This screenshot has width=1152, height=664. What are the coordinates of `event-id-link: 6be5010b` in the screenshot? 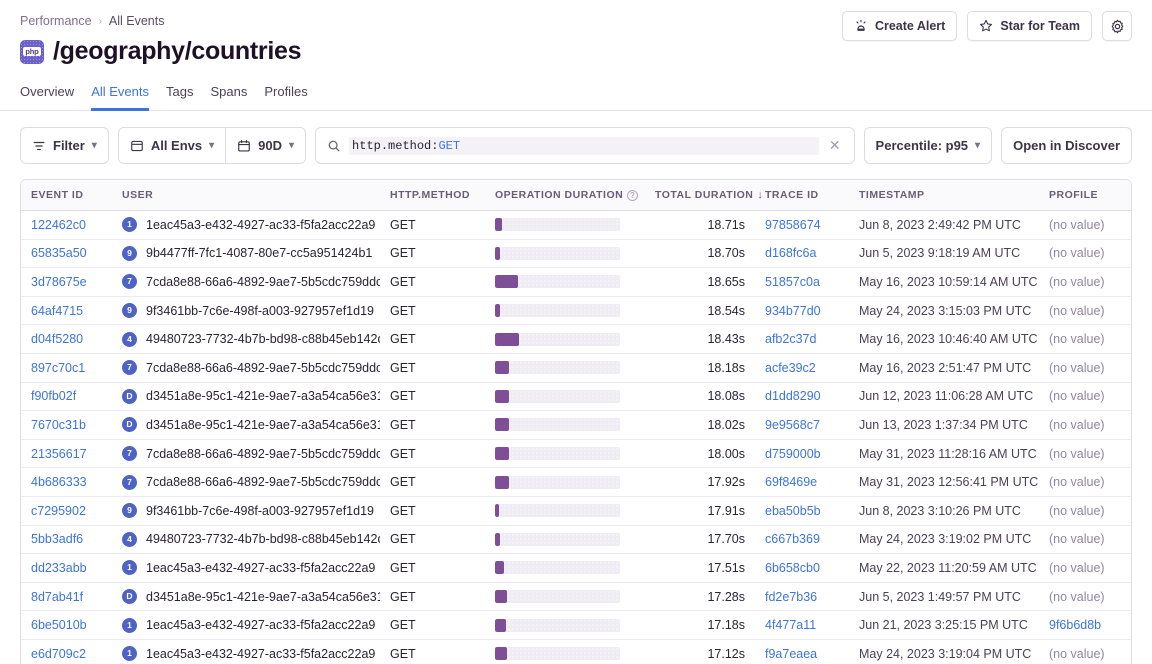 It's located at (59, 625).